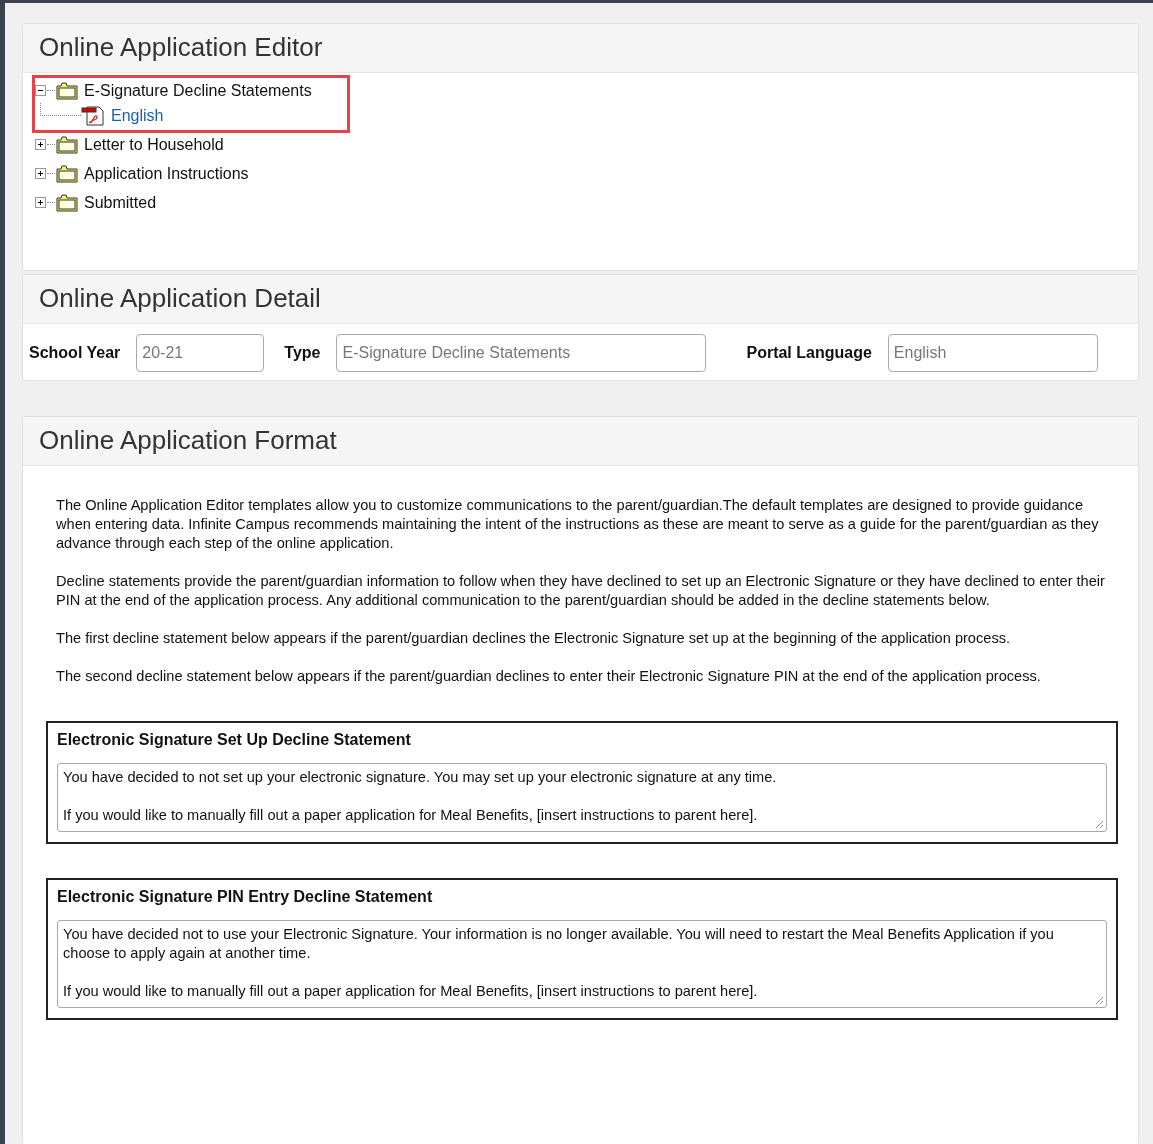 Image resolution: width=1153 pixels, height=1144 pixels. What do you see at coordinates (549, 676) in the screenshot?
I see `paragraph: The second decline statement below appears if the parent/guardian declines to enter their Electronic Signature PIN at the end of the application process.` at bounding box center [549, 676].